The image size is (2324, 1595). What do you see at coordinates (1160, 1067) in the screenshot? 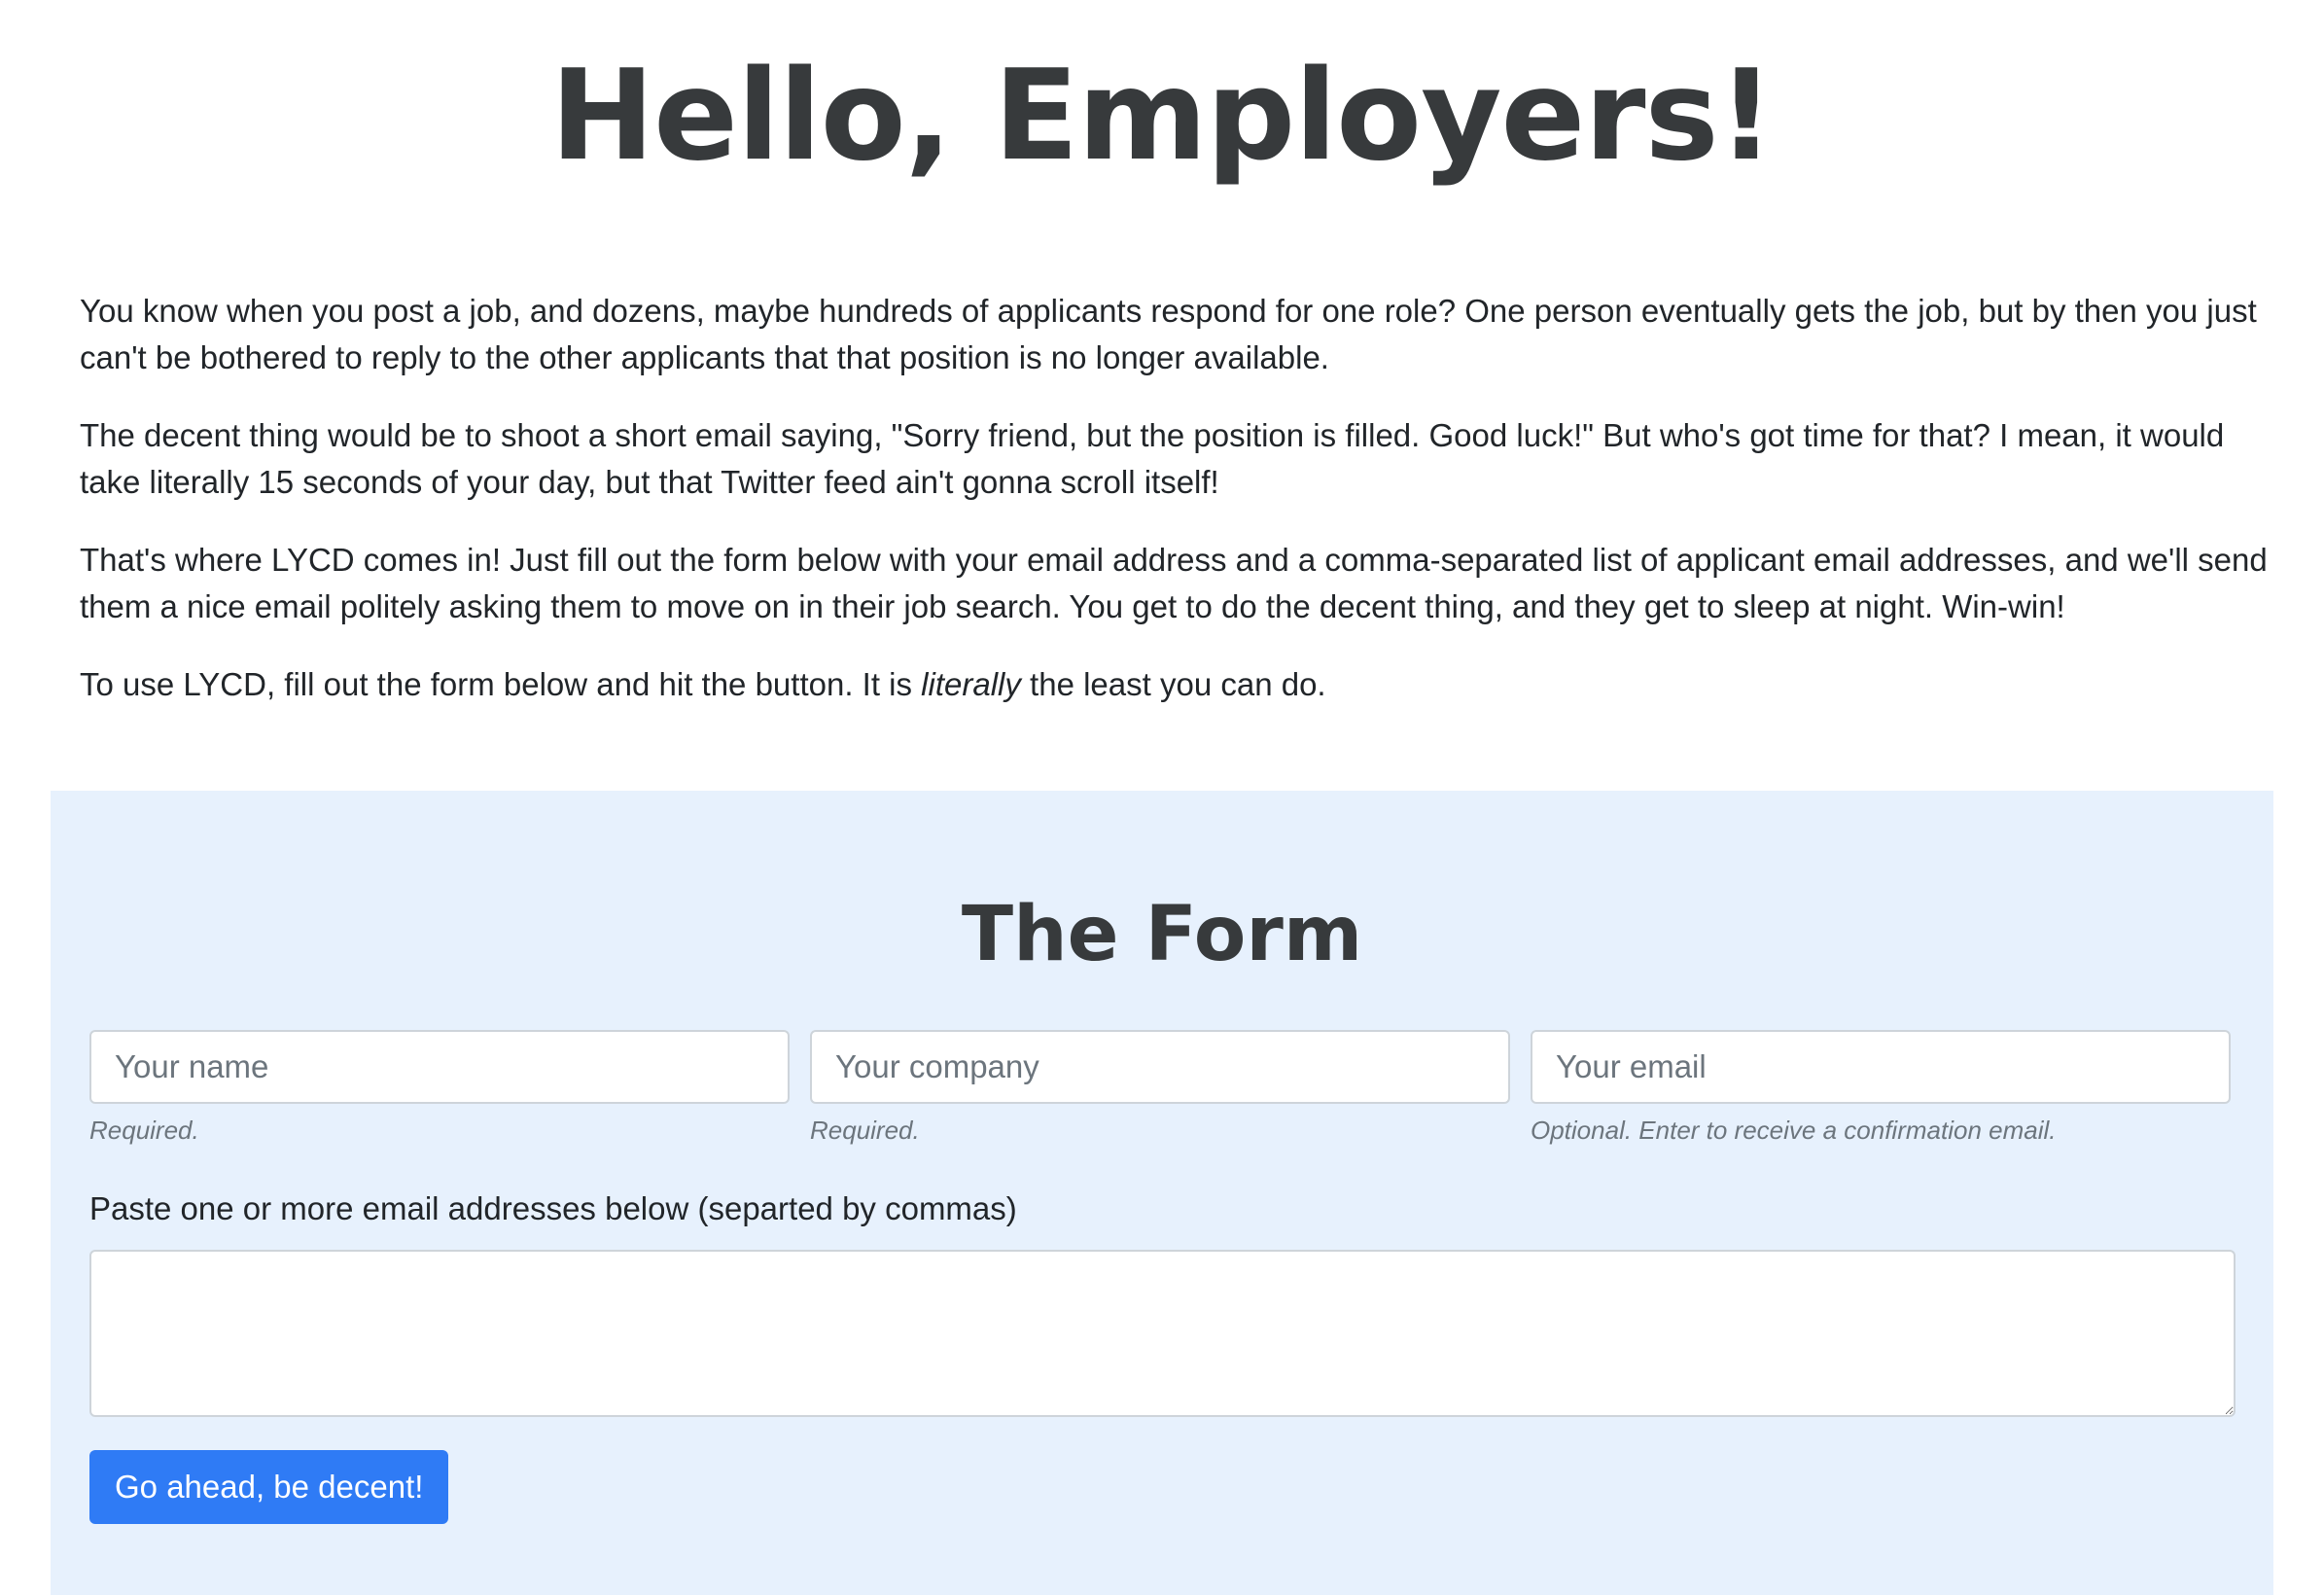
I see `company-input` at bounding box center [1160, 1067].